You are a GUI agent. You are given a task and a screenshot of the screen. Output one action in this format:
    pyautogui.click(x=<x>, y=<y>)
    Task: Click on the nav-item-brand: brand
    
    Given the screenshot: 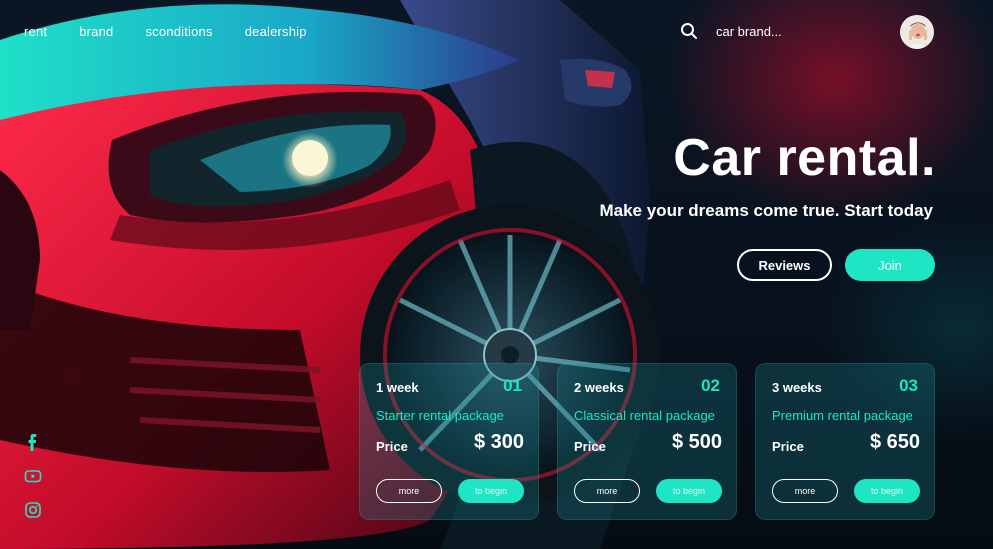 What is the action you would take?
    pyautogui.click(x=96, y=31)
    